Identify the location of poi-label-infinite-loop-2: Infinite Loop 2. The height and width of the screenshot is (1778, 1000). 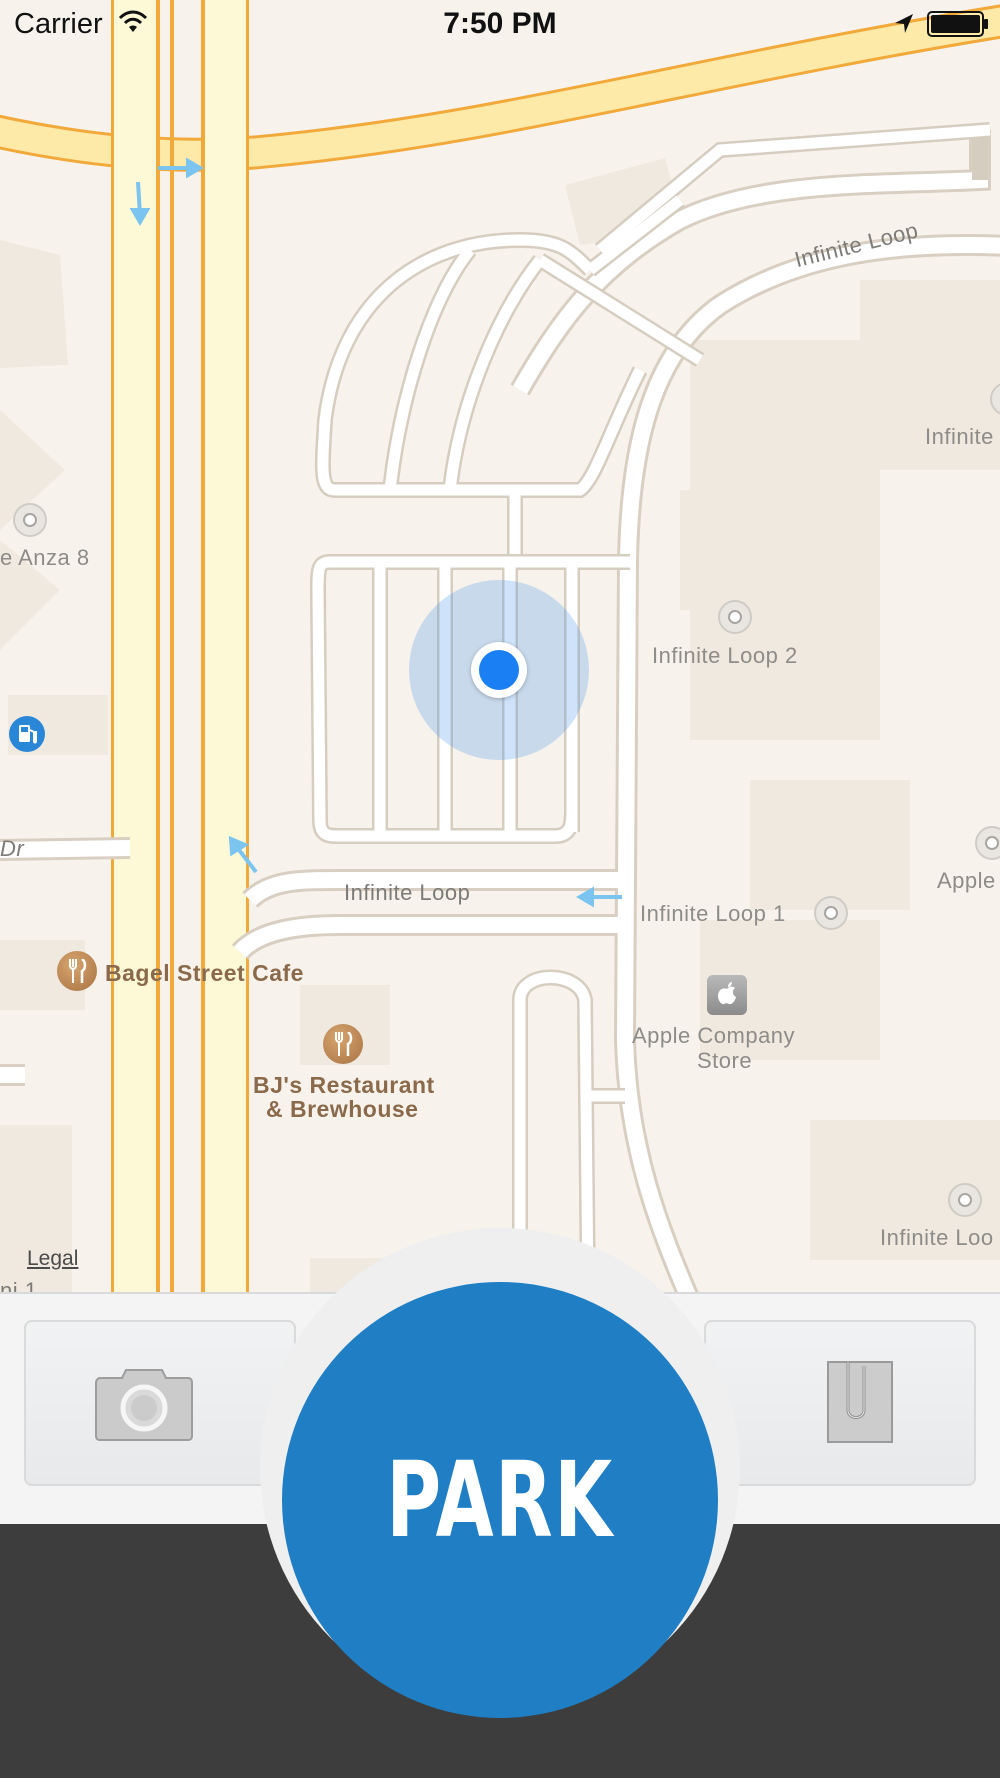
(725, 656).